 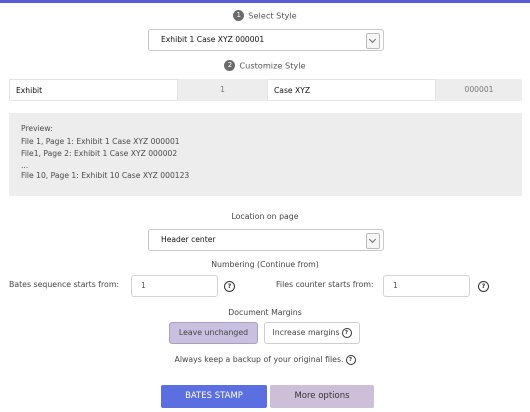 What do you see at coordinates (188, 239) in the screenshot?
I see `location-select-value: Header center` at bounding box center [188, 239].